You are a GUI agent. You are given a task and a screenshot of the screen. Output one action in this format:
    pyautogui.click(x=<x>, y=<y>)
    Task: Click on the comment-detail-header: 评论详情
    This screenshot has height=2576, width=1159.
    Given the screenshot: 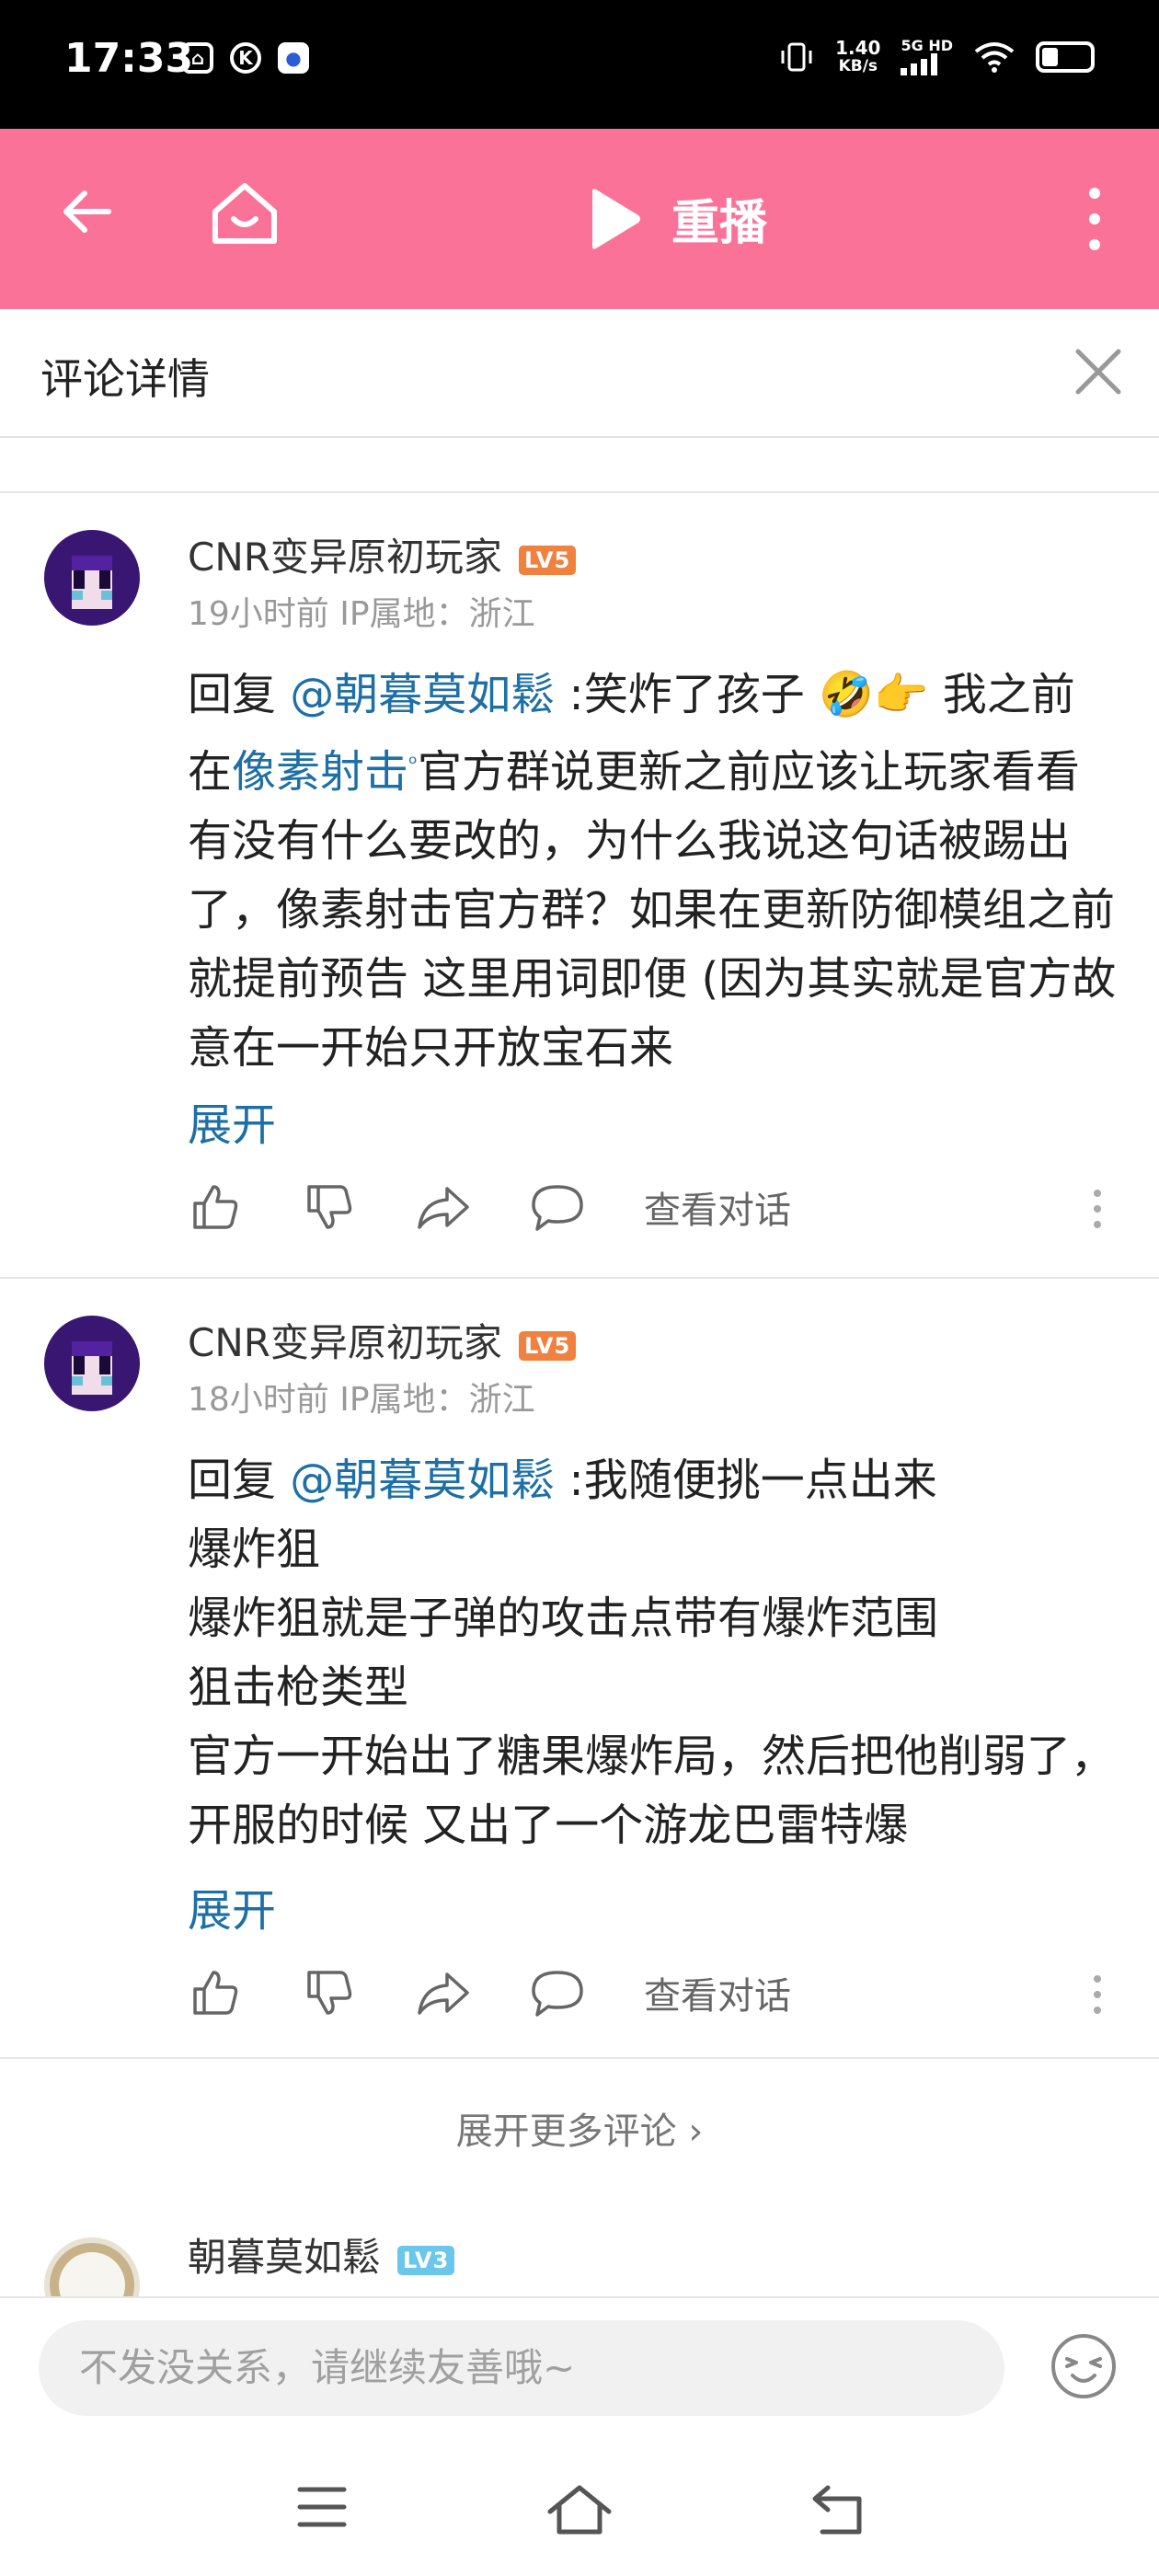 What is the action you would take?
    pyautogui.click(x=579, y=373)
    